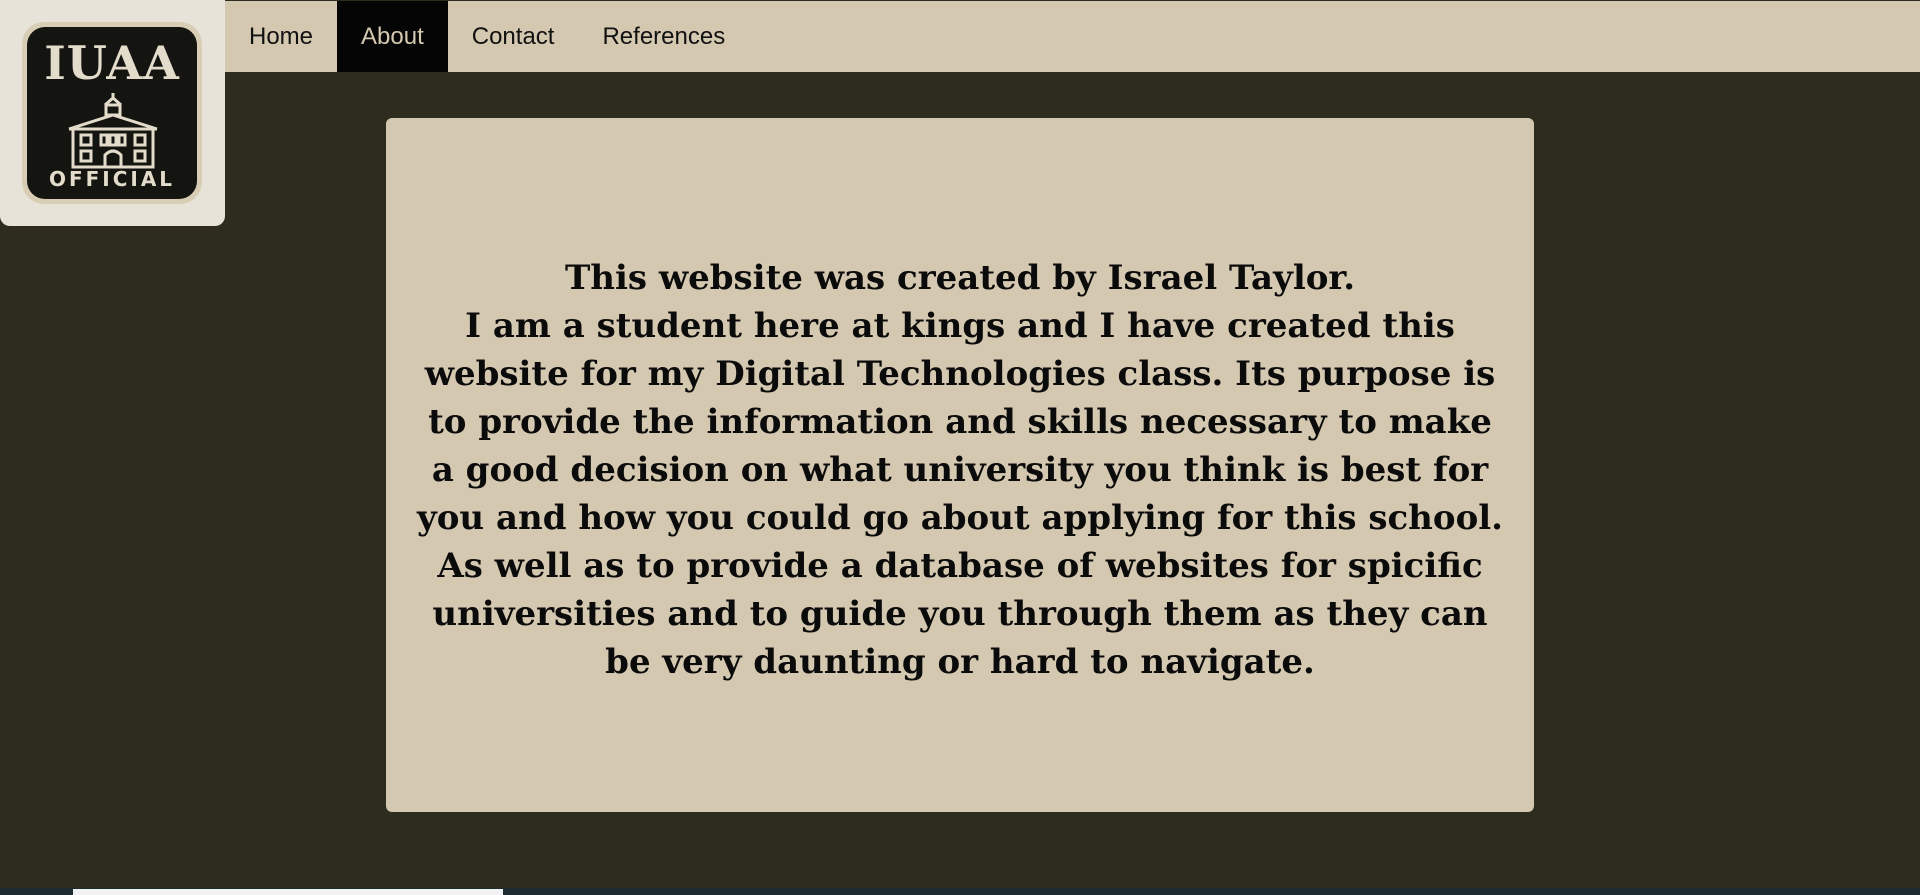 This screenshot has width=1920, height=895. Describe the element at coordinates (112, 63) in the screenshot. I see `logo-title: IUAA` at that location.